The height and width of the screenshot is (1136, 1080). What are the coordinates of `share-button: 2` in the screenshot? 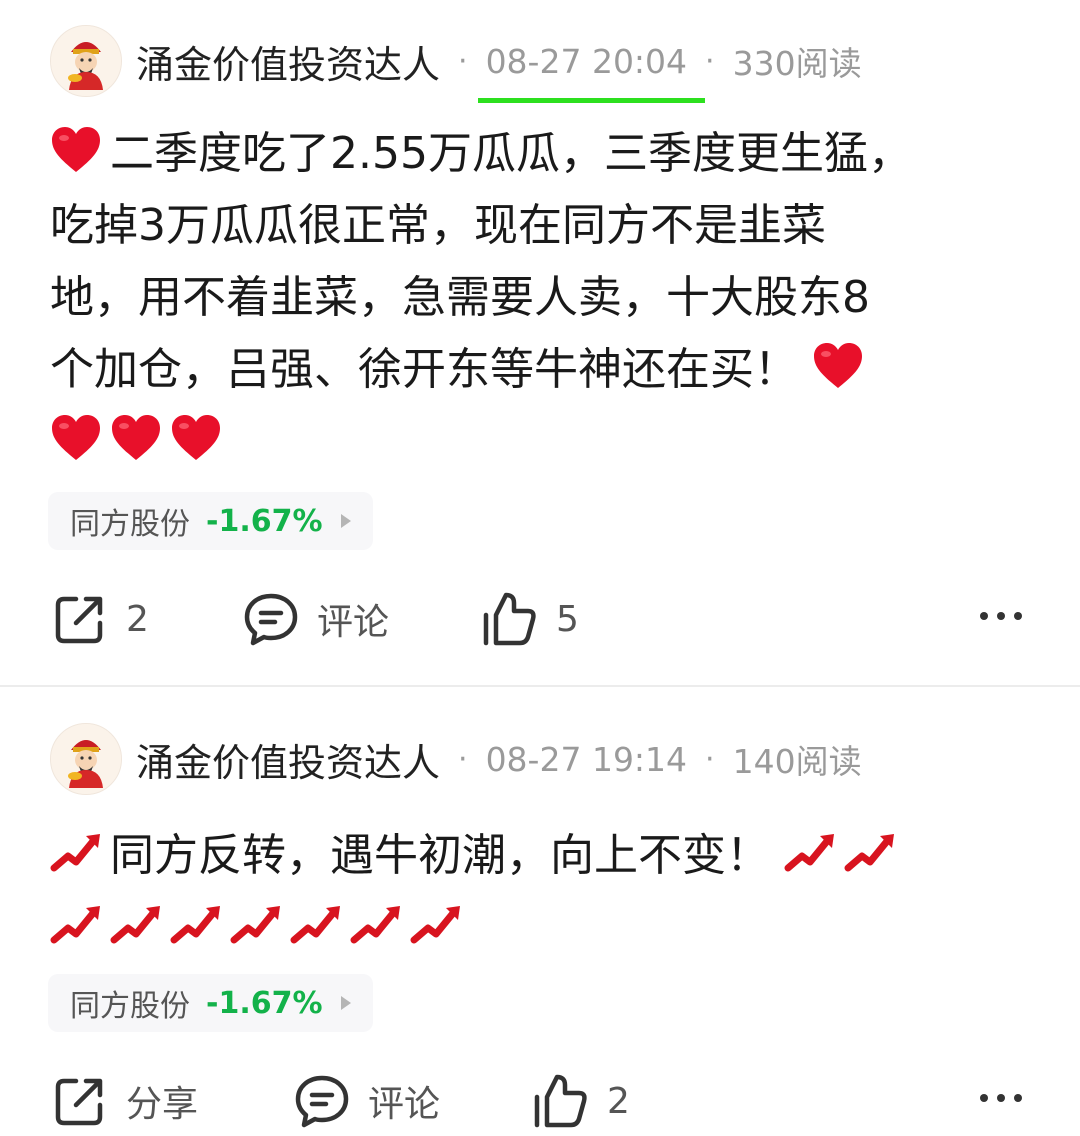 It's located at (100, 619).